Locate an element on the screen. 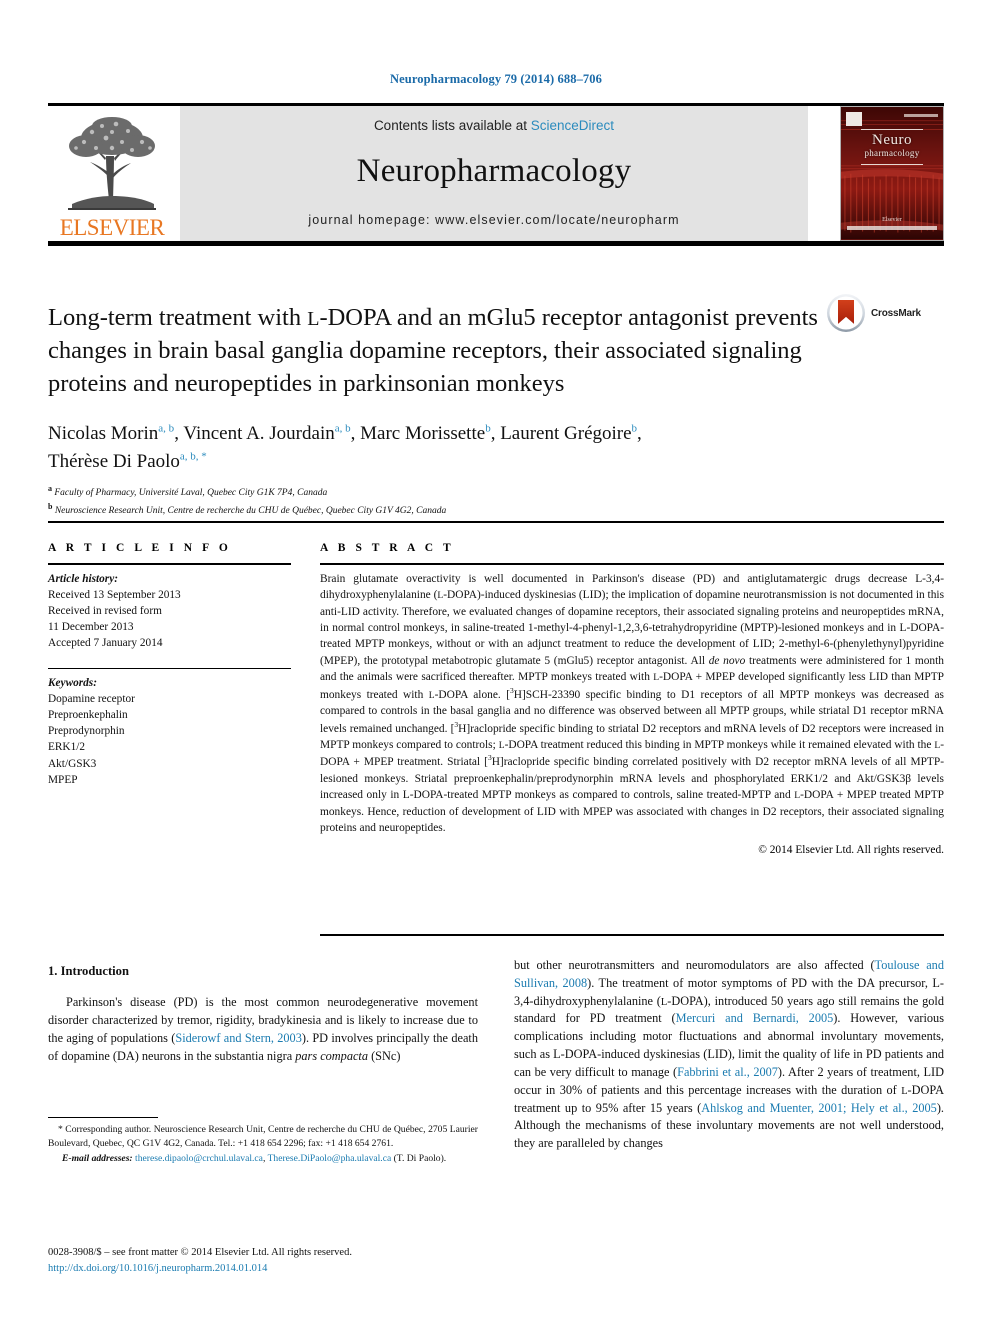  elsevier-tree-icon is located at coordinates (112, 163).